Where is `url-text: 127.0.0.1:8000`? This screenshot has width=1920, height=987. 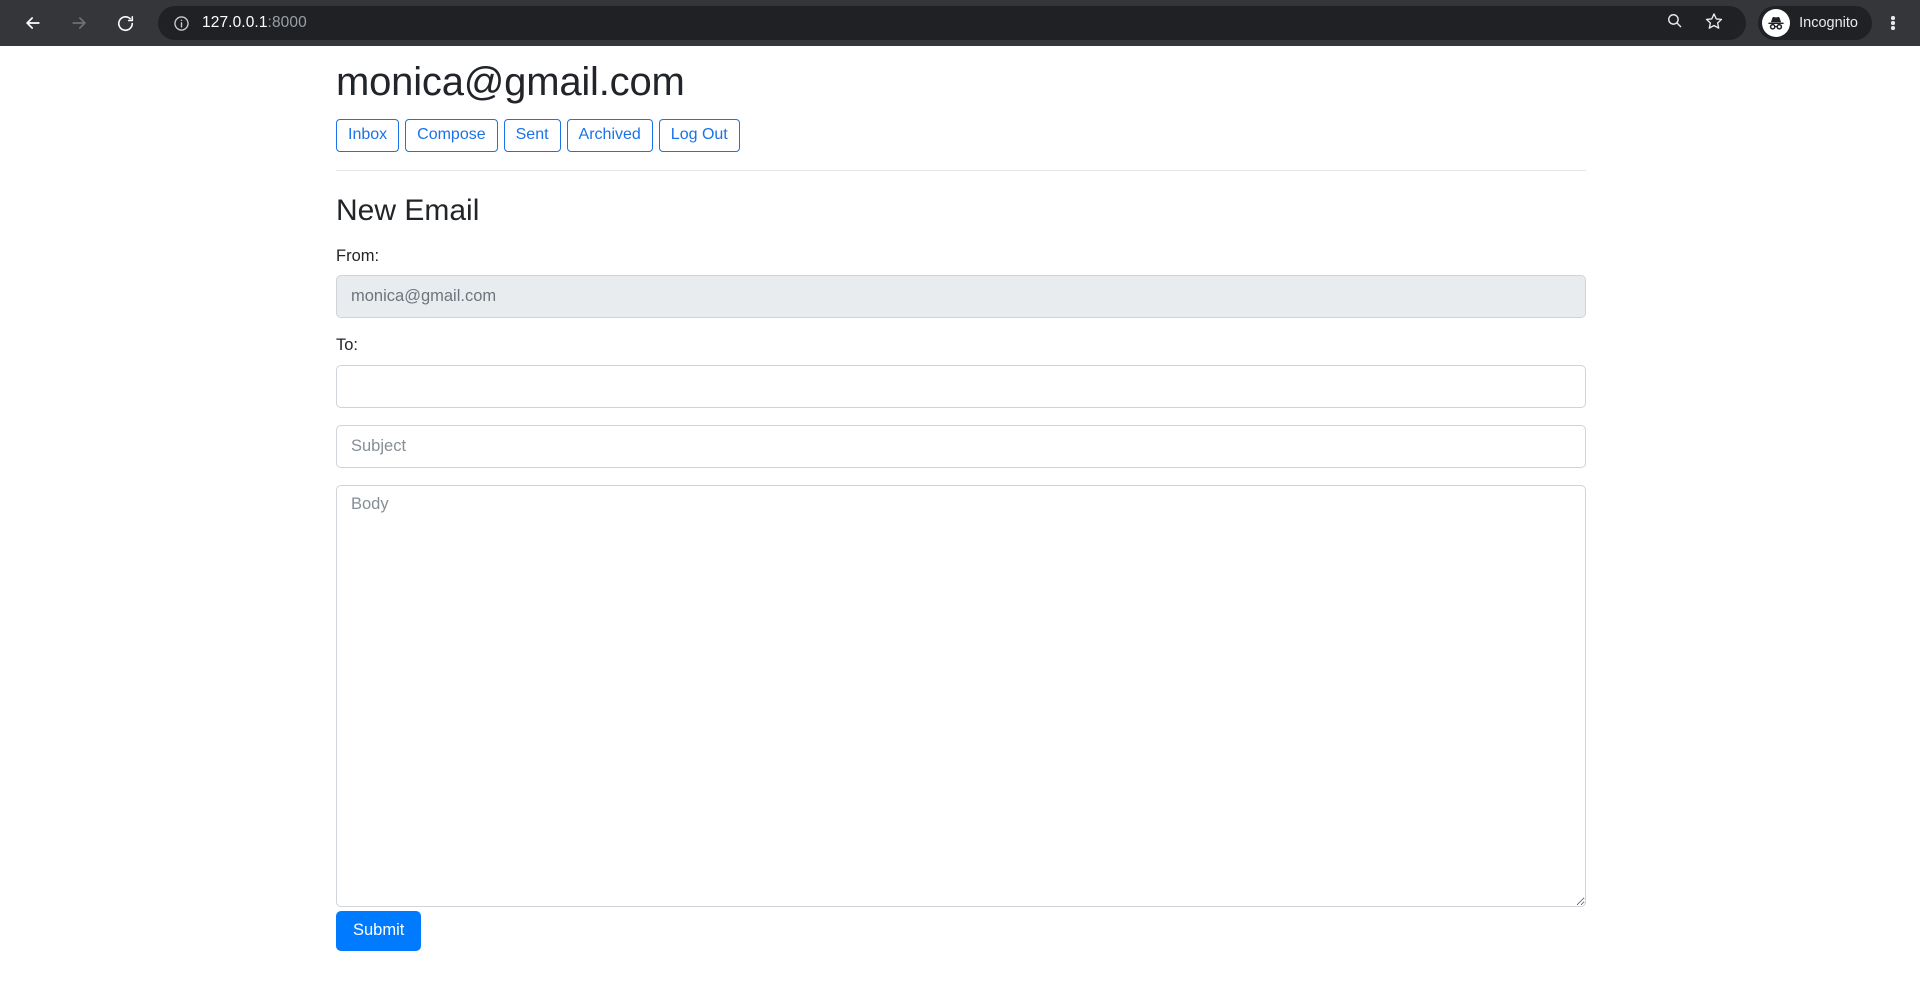 url-text: 127.0.0.1:8000 is located at coordinates (254, 23).